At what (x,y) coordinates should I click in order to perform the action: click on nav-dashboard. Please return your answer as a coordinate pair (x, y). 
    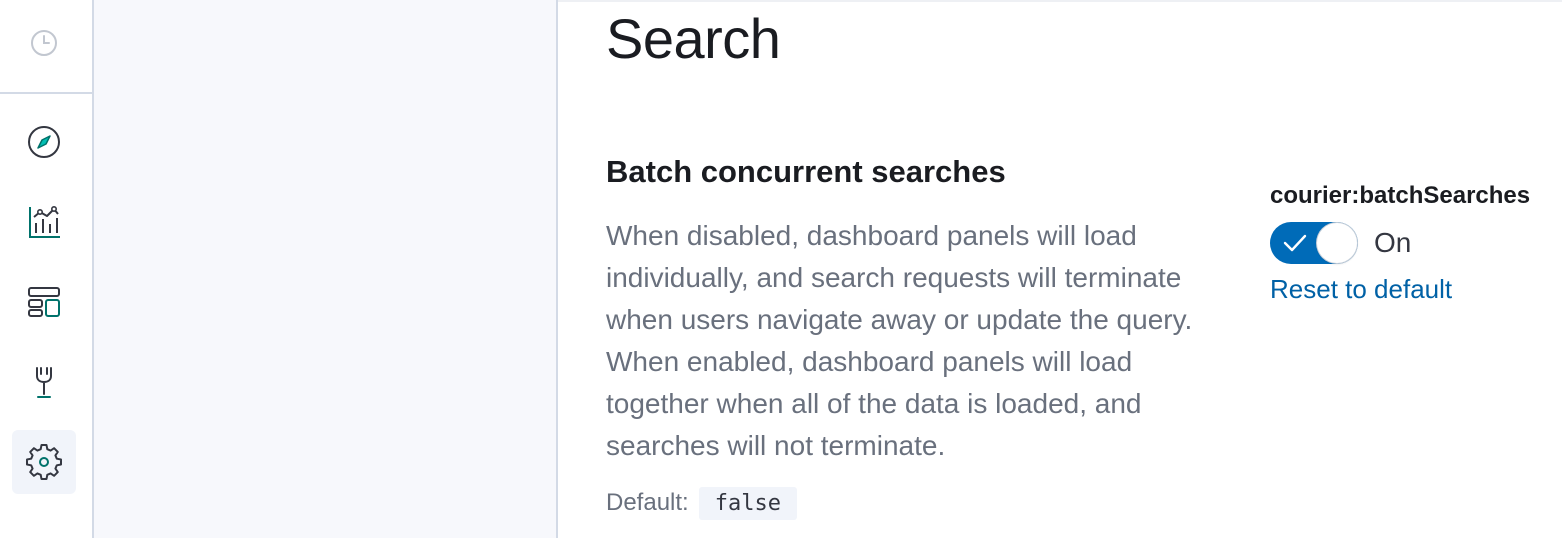
    Looking at the image, I should click on (44, 302).